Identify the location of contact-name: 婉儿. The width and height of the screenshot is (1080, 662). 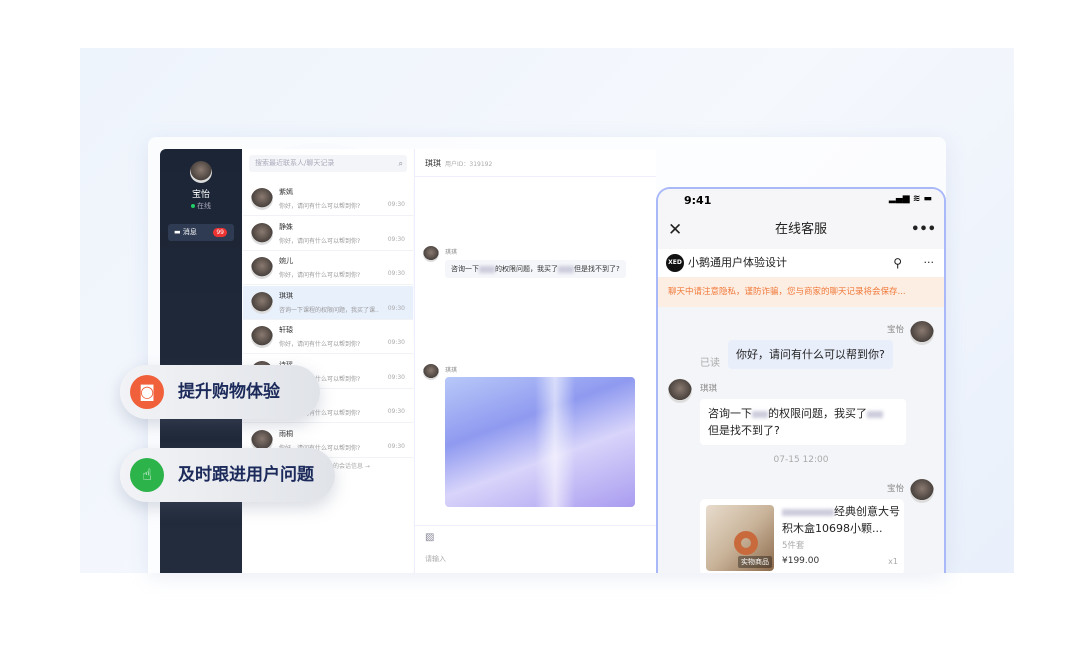
(286, 261).